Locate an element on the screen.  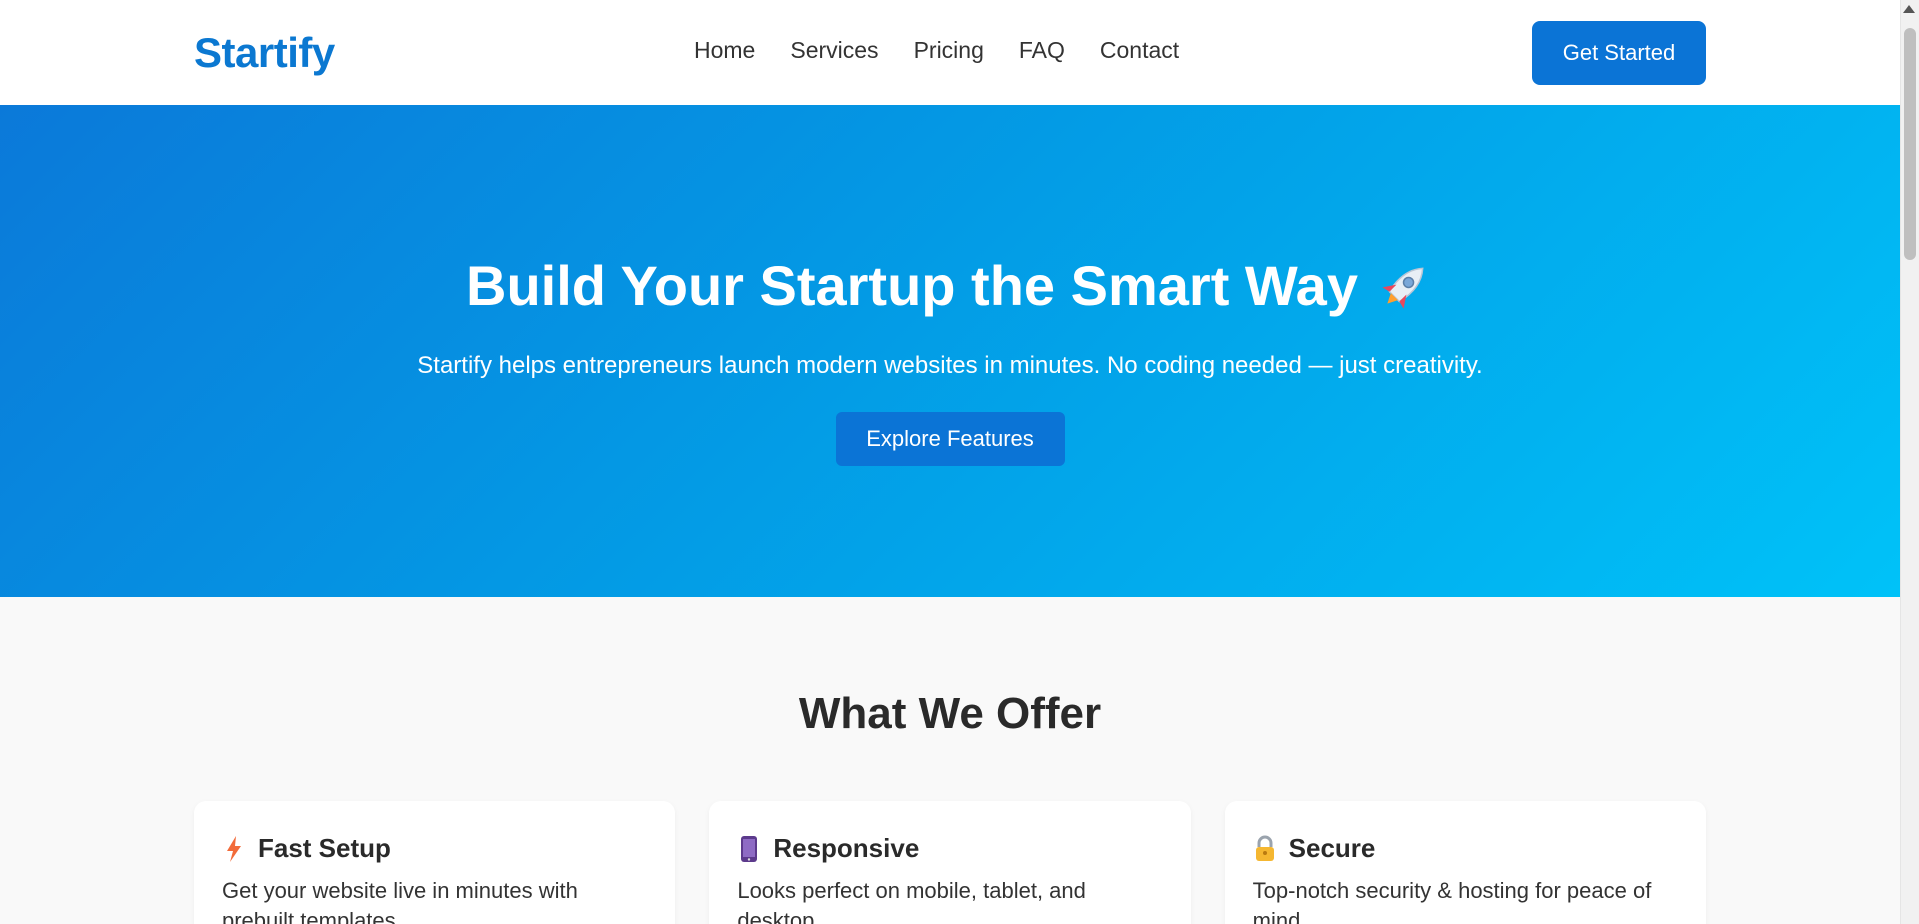
hero-title-text: Build Your Startup the Smart Way is located at coordinates (912, 285).